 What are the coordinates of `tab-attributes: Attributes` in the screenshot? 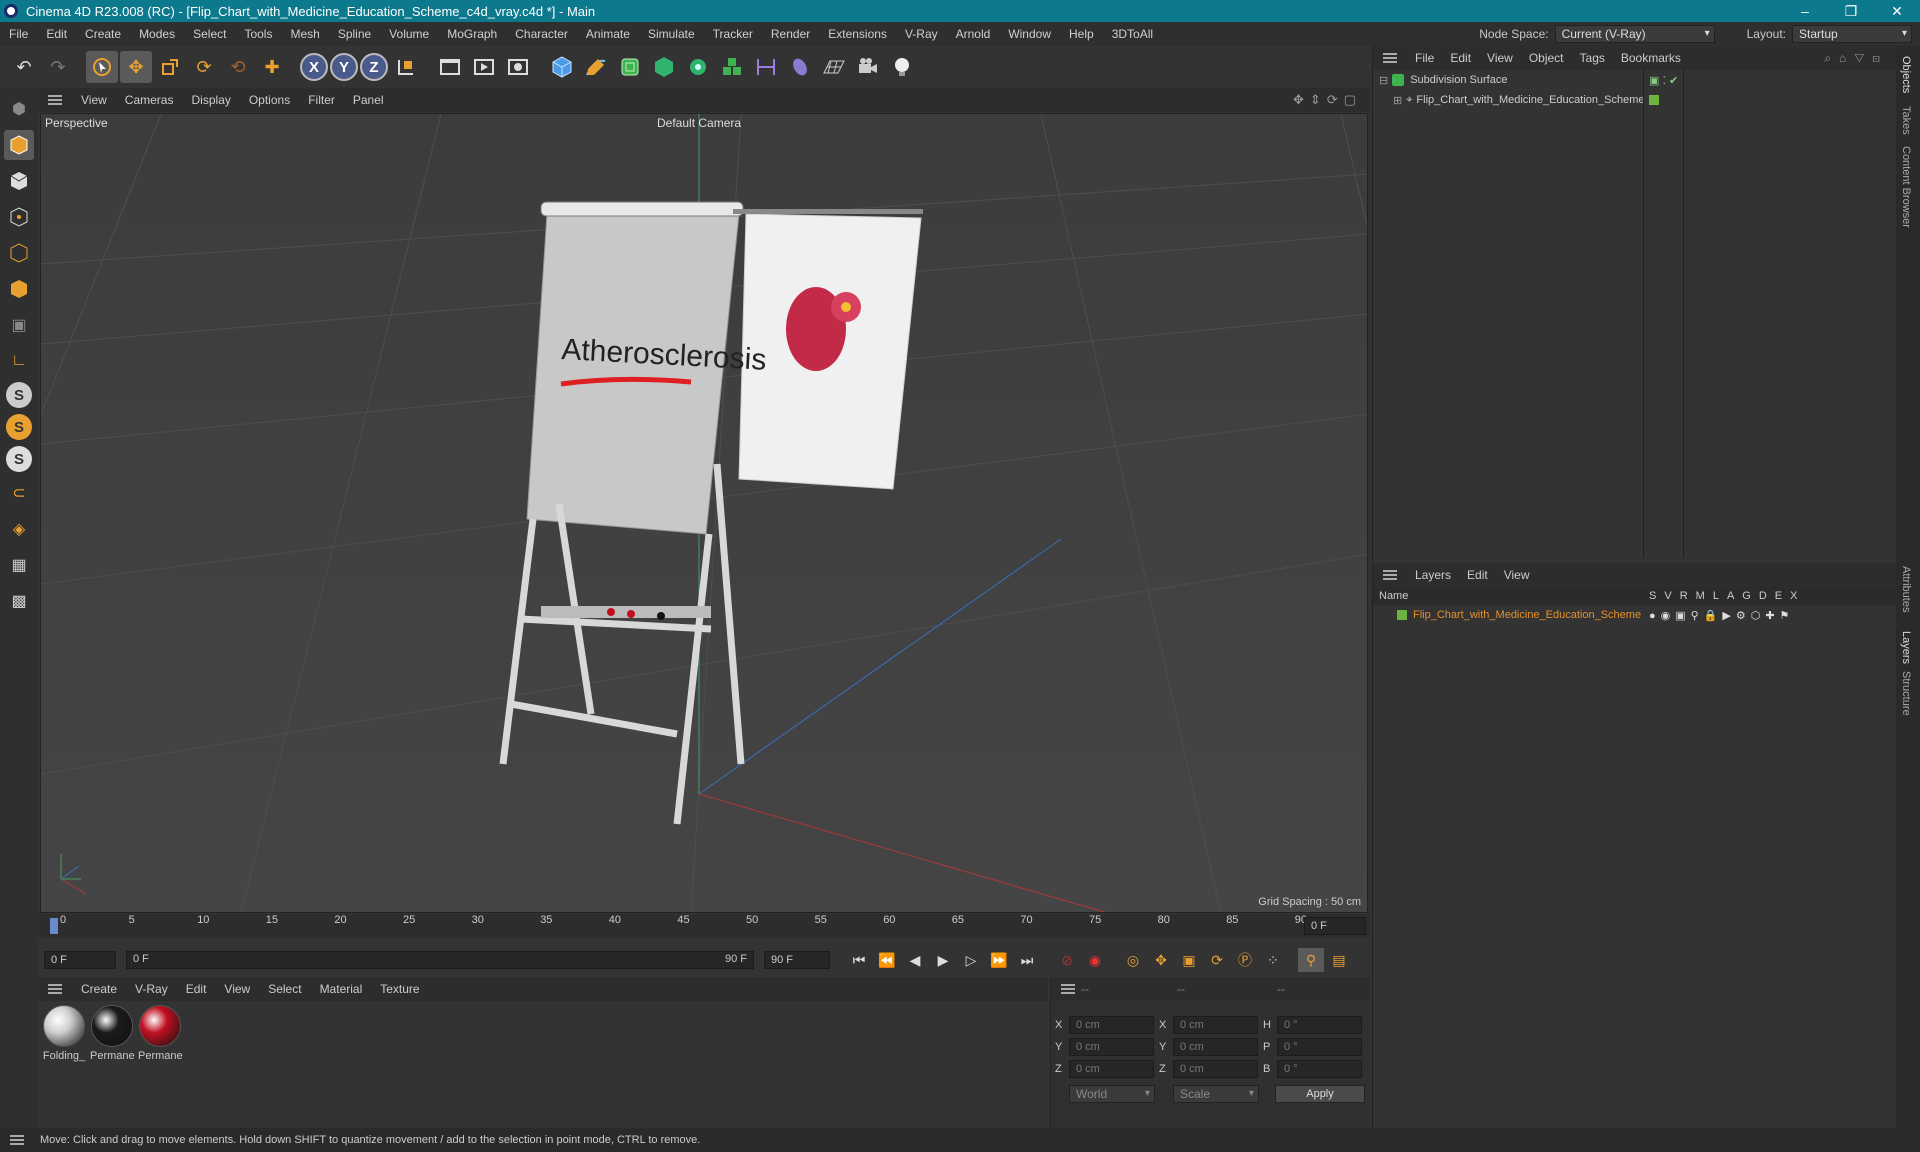 It's located at (1906, 589).